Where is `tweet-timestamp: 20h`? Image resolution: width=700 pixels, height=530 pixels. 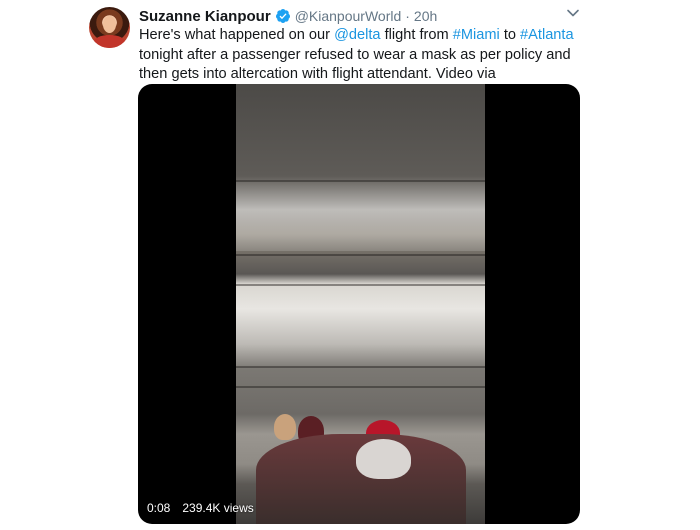
tweet-timestamp: 20h is located at coordinates (425, 16).